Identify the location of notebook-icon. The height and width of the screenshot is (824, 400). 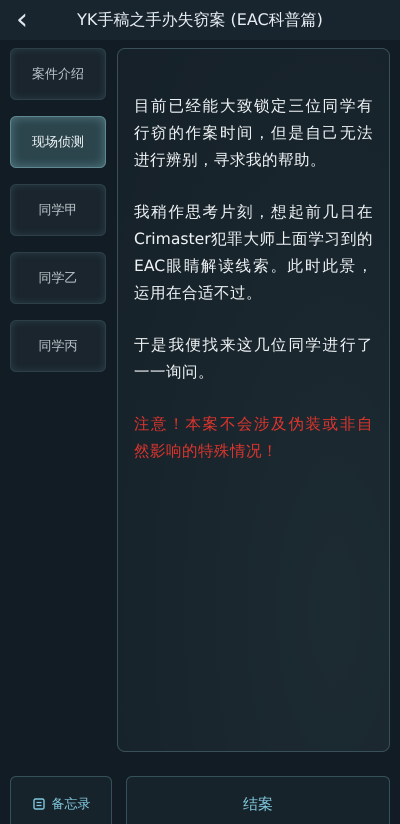
(39, 804).